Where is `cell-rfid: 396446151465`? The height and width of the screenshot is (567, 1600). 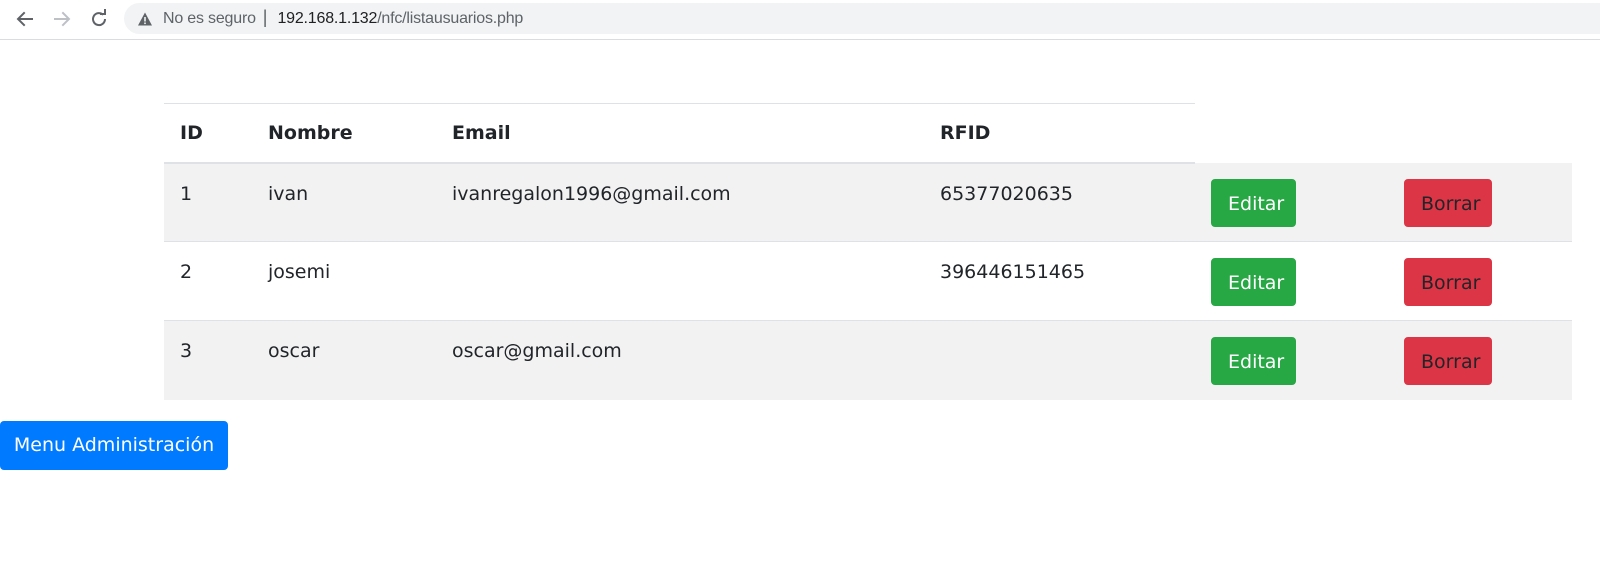
cell-rfid: 396446151465 is located at coordinates (1059, 281).